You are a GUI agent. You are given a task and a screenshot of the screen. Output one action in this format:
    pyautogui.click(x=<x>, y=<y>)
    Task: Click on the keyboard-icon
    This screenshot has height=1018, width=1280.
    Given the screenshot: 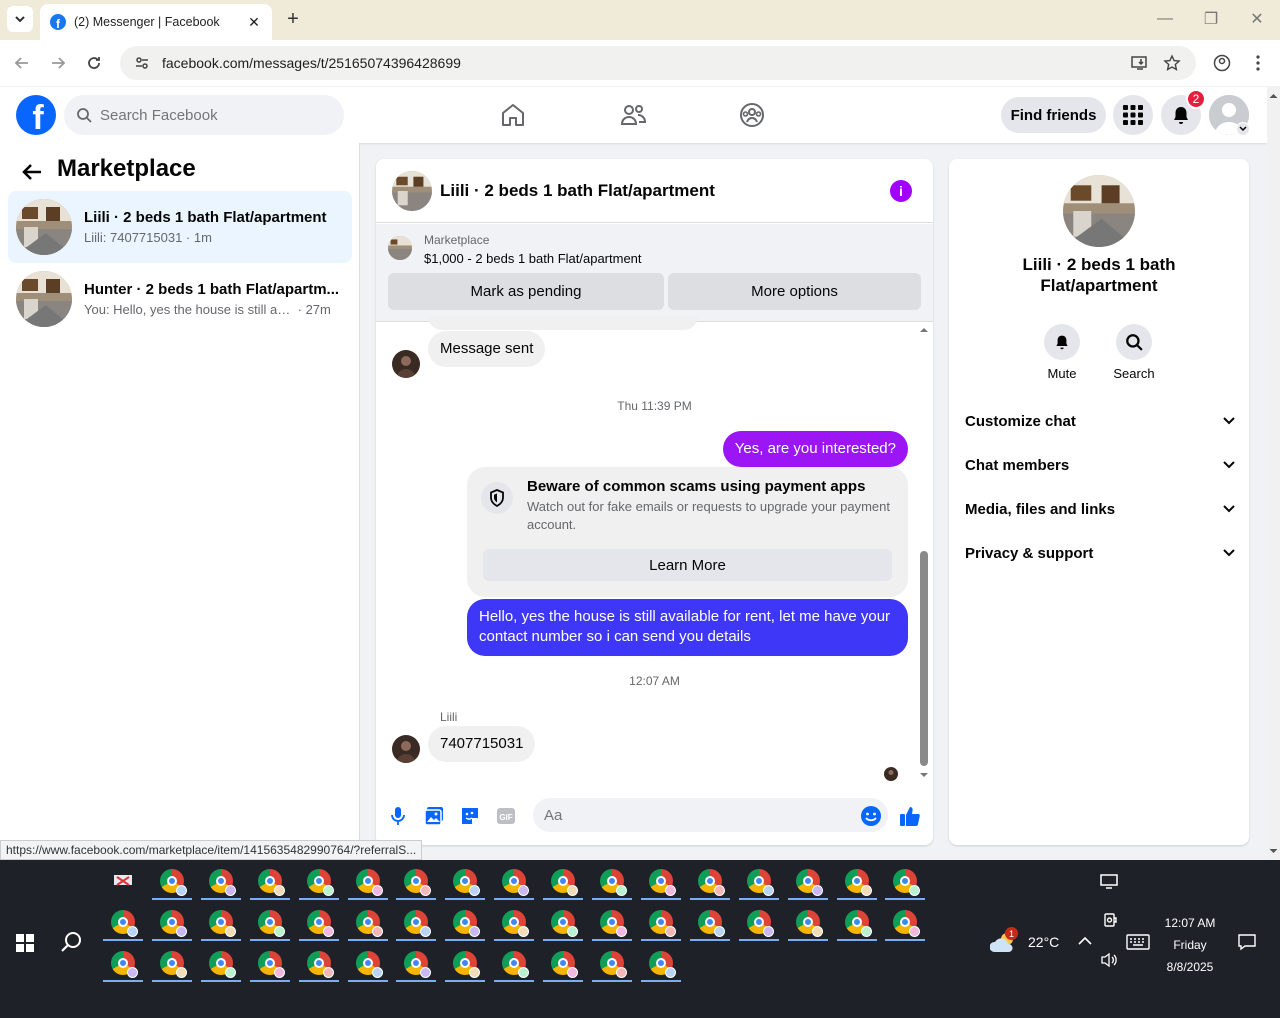 What is the action you would take?
    pyautogui.click(x=1138, y=942)
    